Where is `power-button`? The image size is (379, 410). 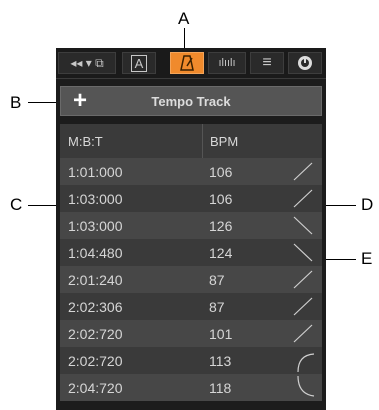 power-button is located at coordinates (305, 63).